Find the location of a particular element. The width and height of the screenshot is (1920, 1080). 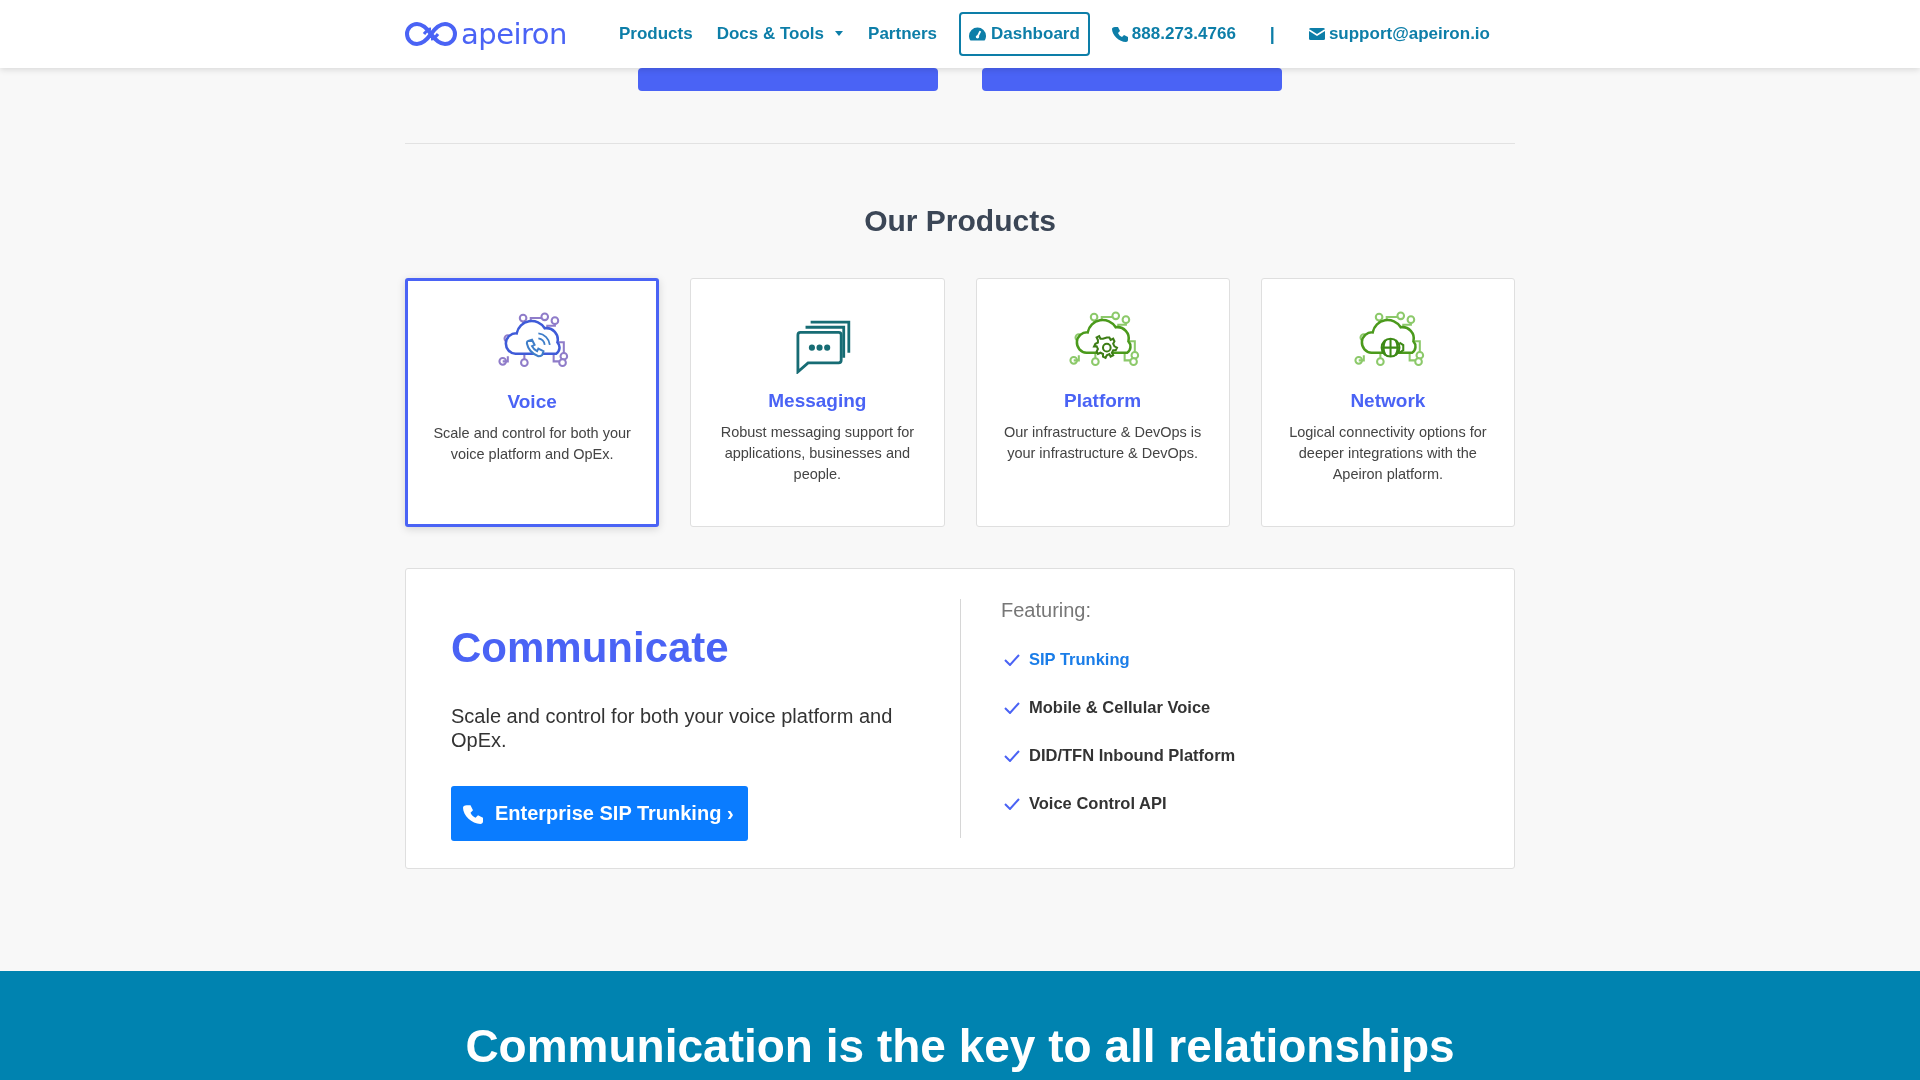

feature-item: DID/TFN Inbound Platform is located at coordinates (1132, 755).